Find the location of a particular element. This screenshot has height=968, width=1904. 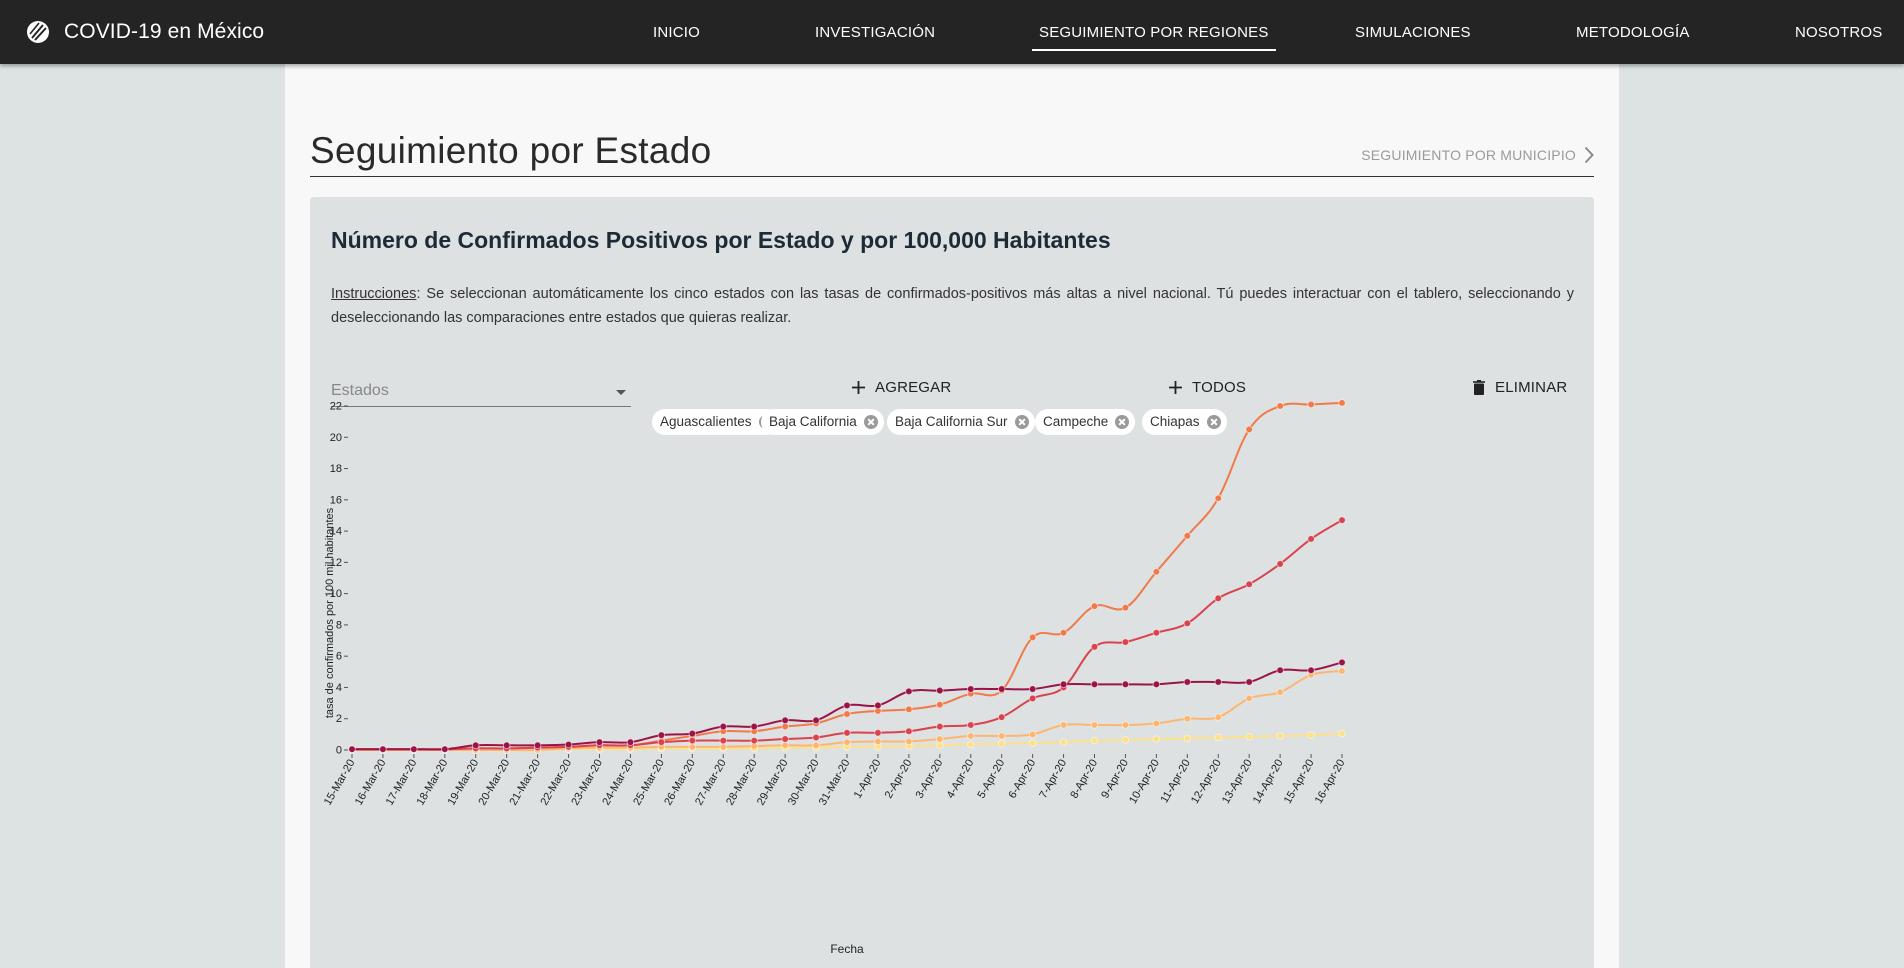

nav-seguimiento-por-regiones: SEGUIMIENTO POR REGIONES is located at coordinates (1154, 32).